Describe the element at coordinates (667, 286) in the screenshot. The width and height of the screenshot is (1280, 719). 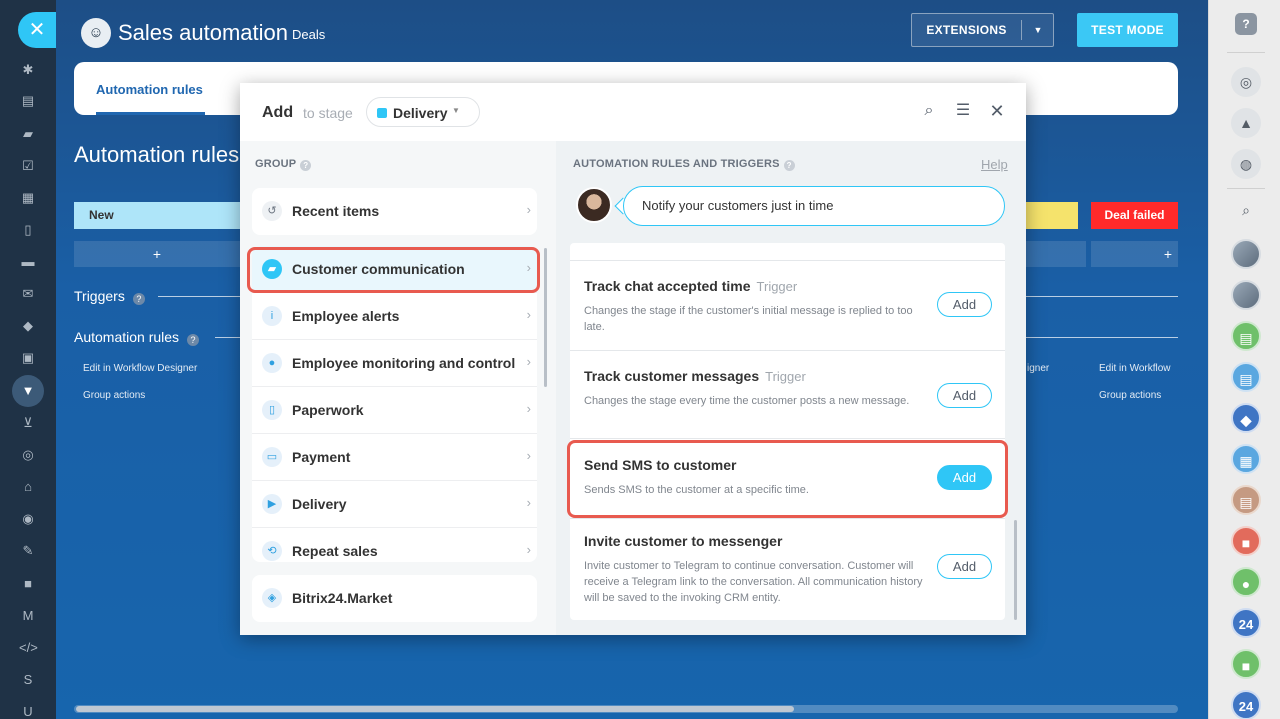
I see `rule-title-text: Track chat accepted time` at that location.